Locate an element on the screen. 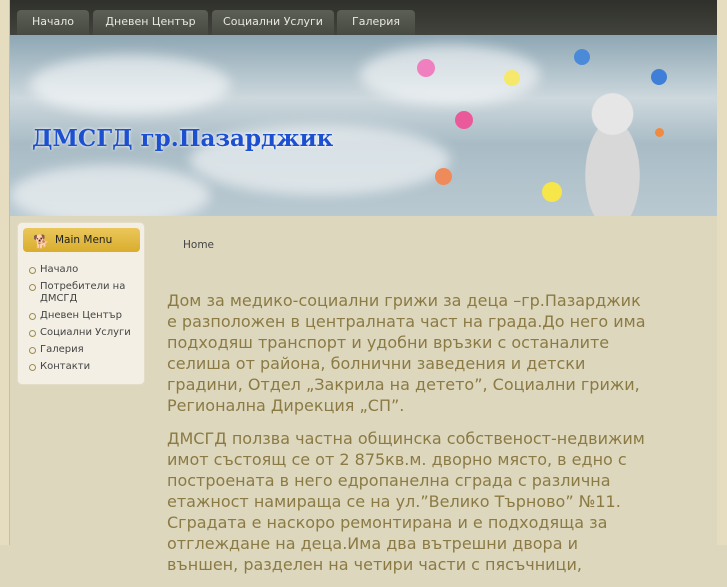 The height and width of the screenshot is (587, 727). tab-day-center: Дневен Център is located at coordinates (150, 22).